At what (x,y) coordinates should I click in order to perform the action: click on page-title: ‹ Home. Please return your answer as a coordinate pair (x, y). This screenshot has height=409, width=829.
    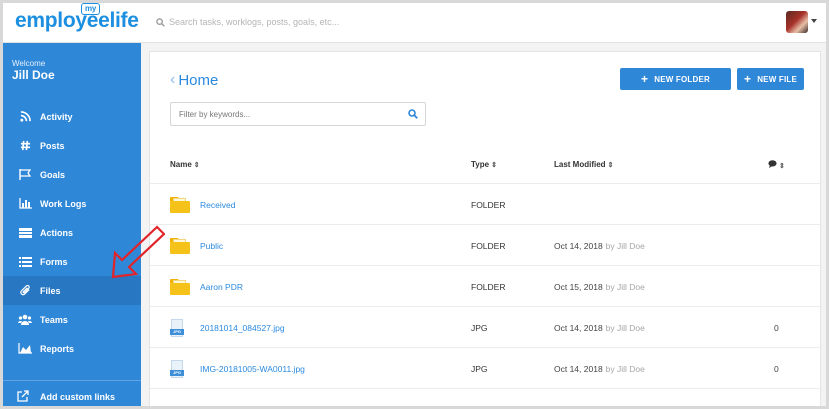
    Looking at the image, I should click on (194, 80).